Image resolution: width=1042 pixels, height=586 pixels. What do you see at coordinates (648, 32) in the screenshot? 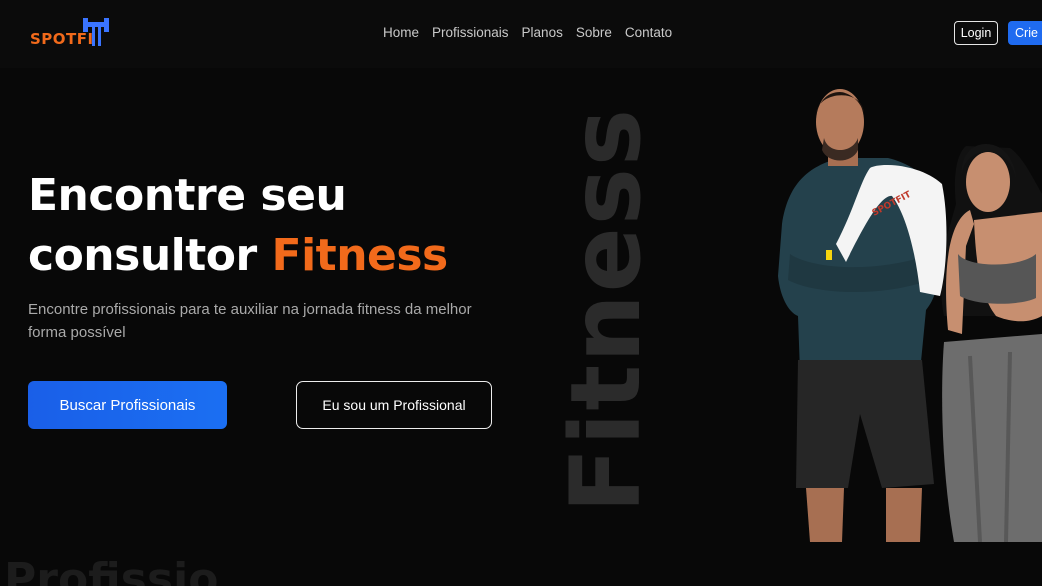
I see `nav-link-contato: Contato` at bounding box center [648, 32].